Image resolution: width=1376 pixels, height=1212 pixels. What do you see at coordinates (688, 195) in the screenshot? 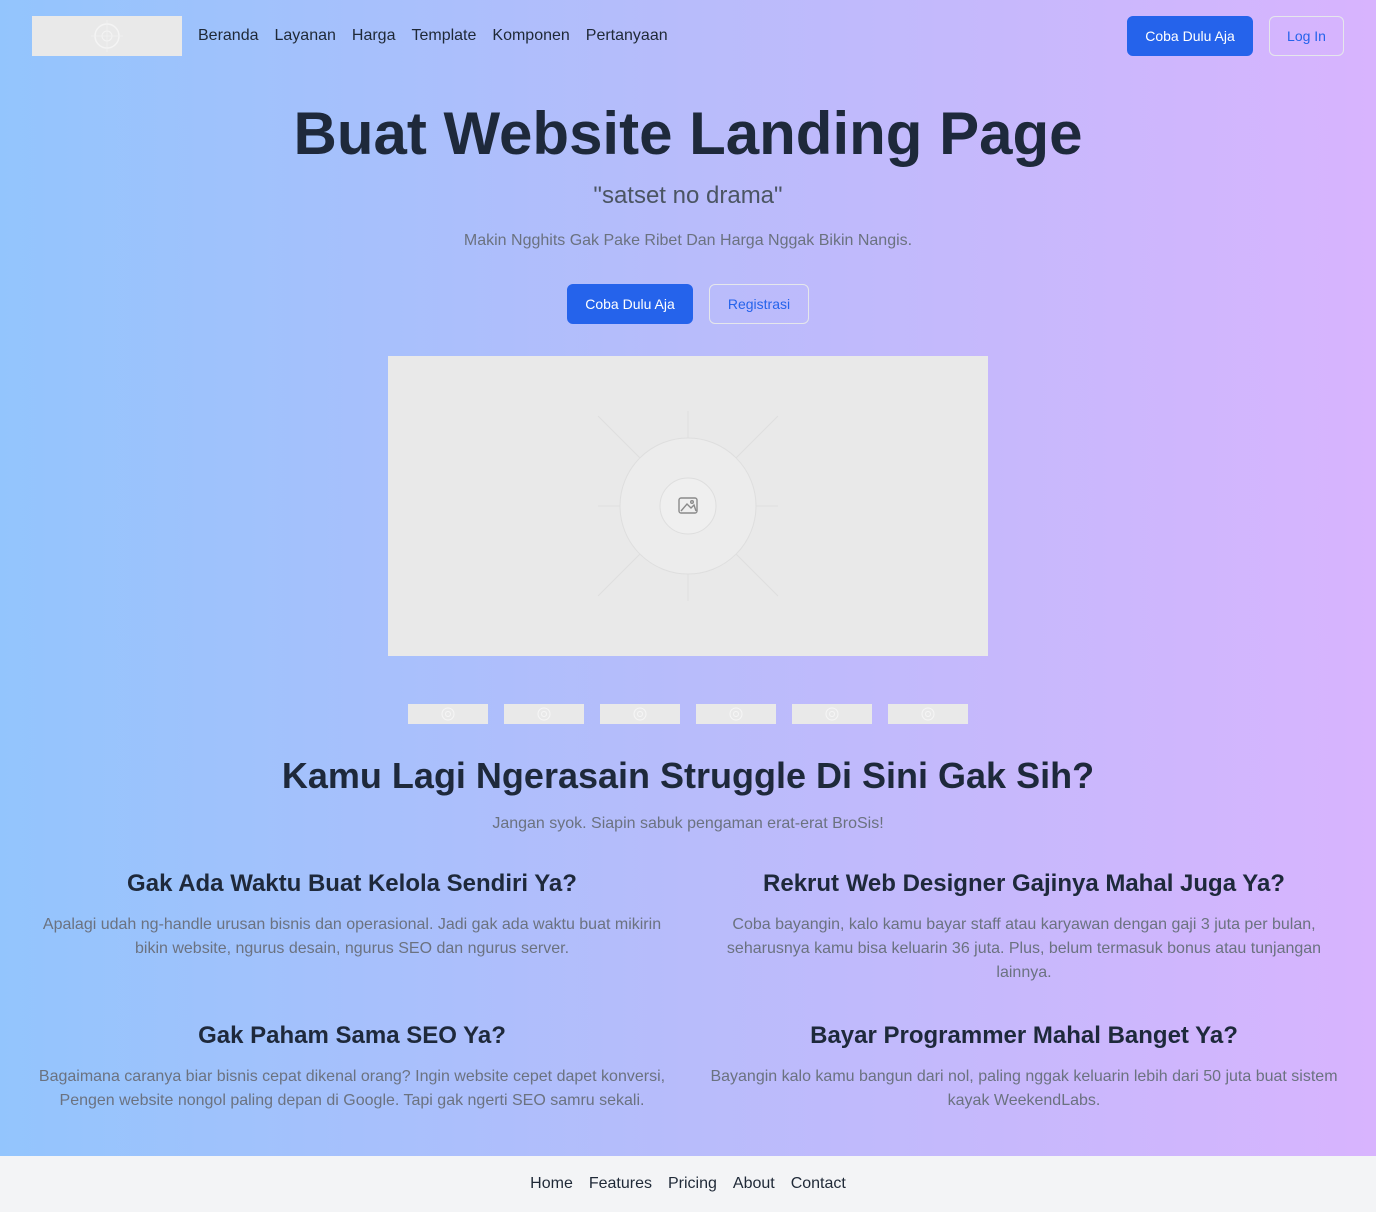
I see `hero-tagline: "satset no drama"` at bounding box center [688, 195].